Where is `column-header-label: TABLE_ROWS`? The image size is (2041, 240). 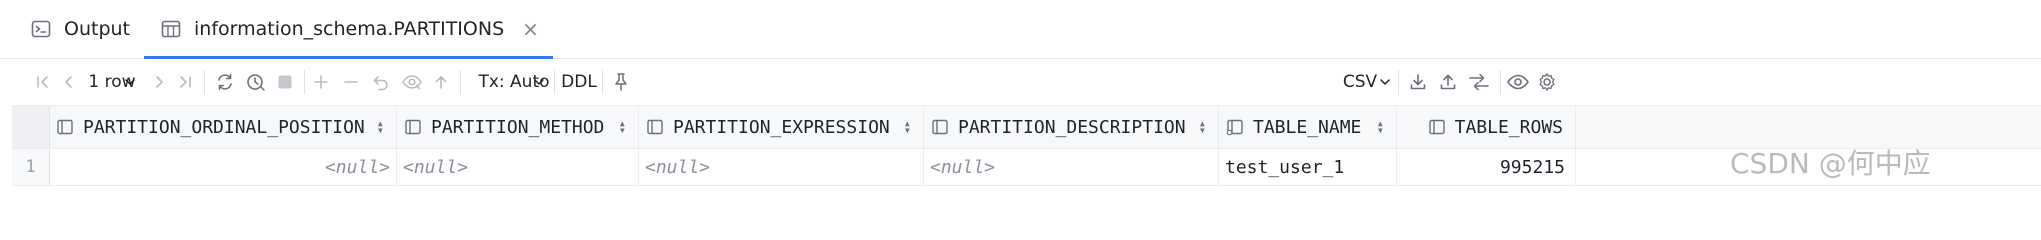 column-header-label: TABLE_ROWS is located at coordinates (1508, 127).